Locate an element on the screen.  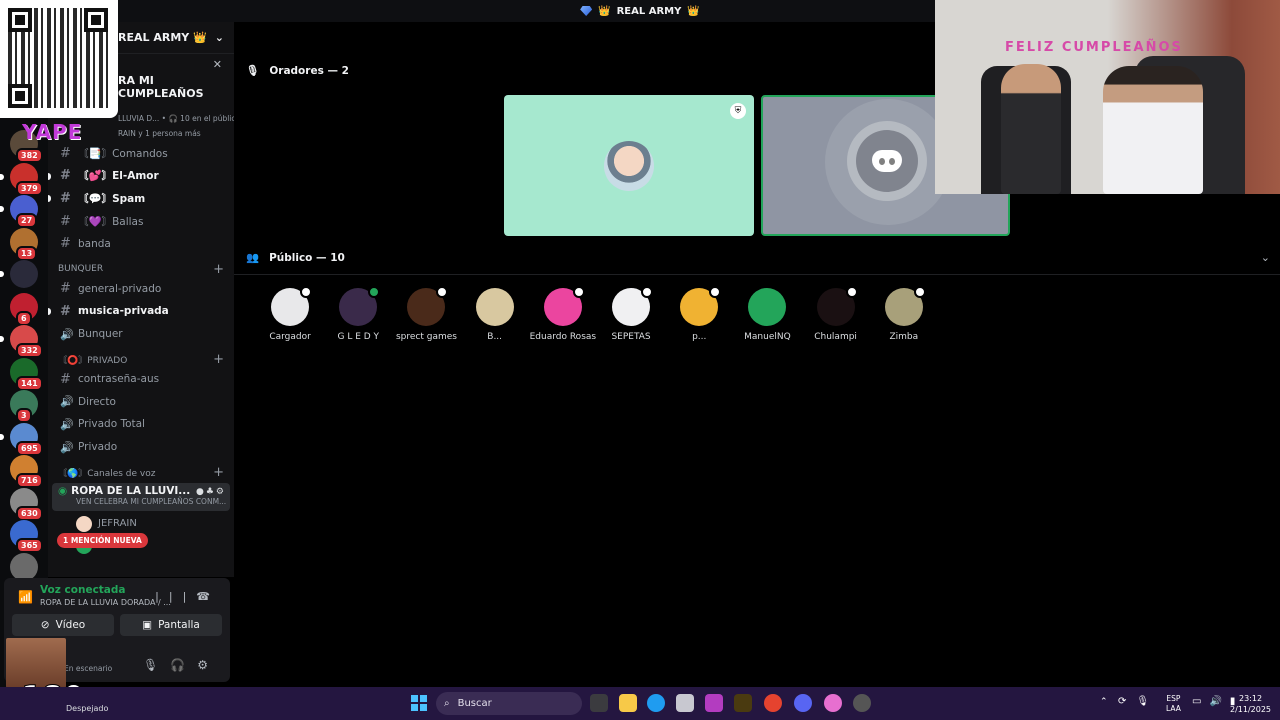
new-mention-pill: 1 MENCIÓN NUEVA is located at coordinates (102, 540).